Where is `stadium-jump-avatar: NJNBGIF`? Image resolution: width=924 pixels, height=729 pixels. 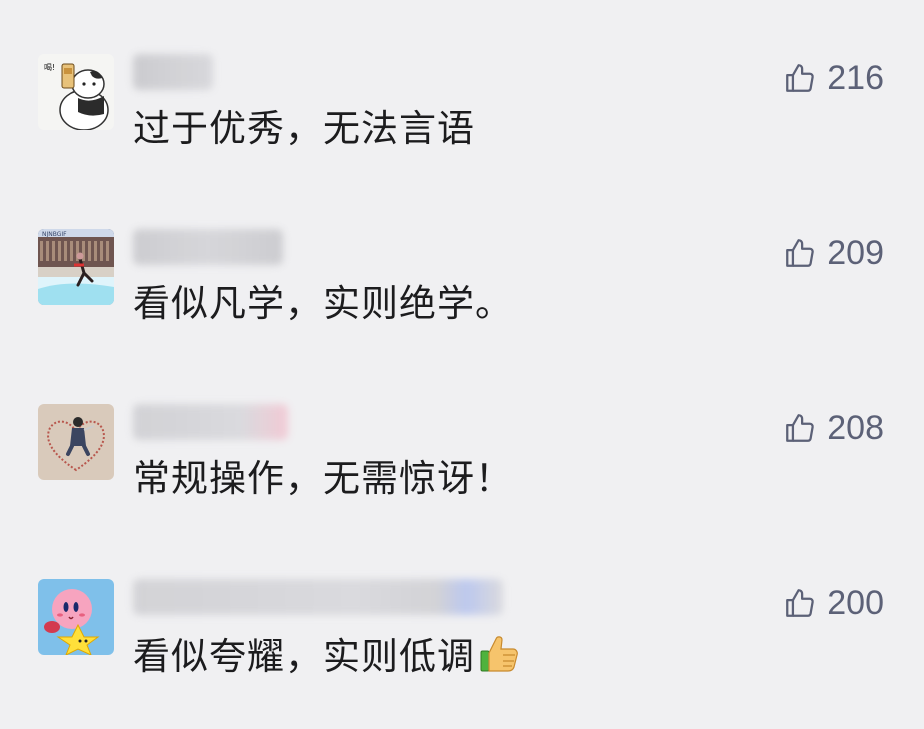
stadium-jump-avatar: NJNBGIF is located at coordinates (76, 267).